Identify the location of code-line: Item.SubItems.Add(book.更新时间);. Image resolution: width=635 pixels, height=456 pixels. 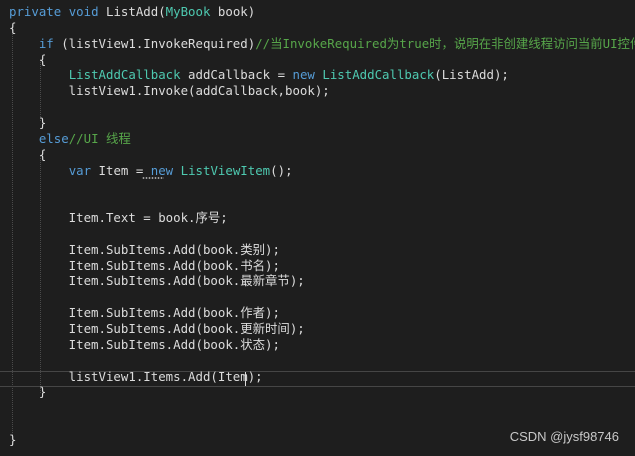
(157, 329).